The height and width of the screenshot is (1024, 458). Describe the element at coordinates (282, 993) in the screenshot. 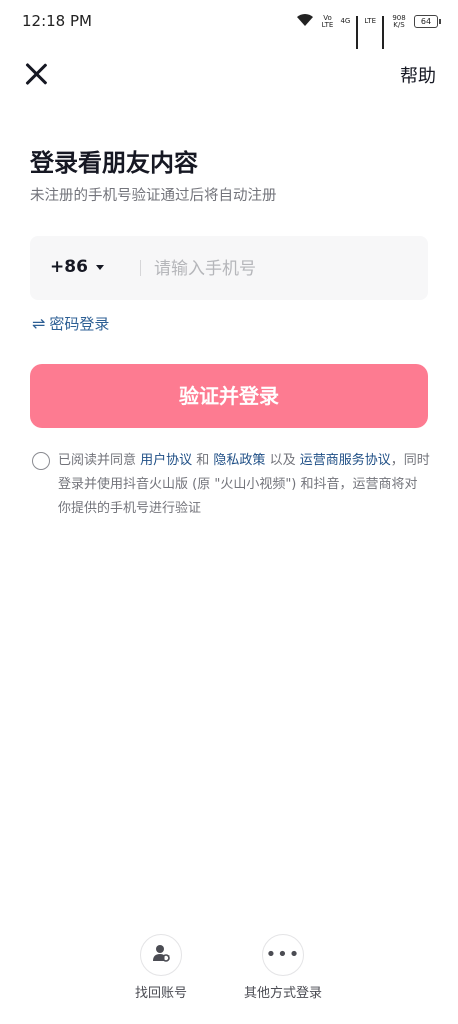

I see `other-login-label: 其他方式登录` at that location.